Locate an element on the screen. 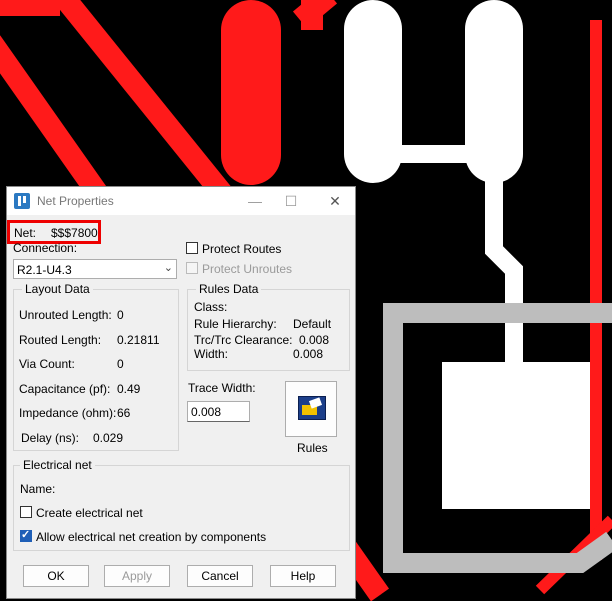 Image resolution: width=612 pixels, height=601 pixels. cancel-button: Cancel is located at coordinates (220, 576).